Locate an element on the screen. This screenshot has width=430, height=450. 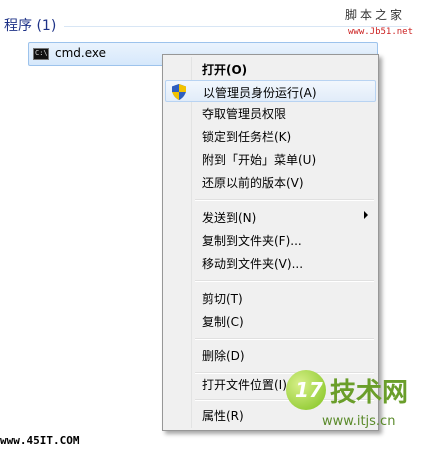
menu-item-pin-taskbar: 锁定到任务栏(K) is located at coordinates (270, 136).